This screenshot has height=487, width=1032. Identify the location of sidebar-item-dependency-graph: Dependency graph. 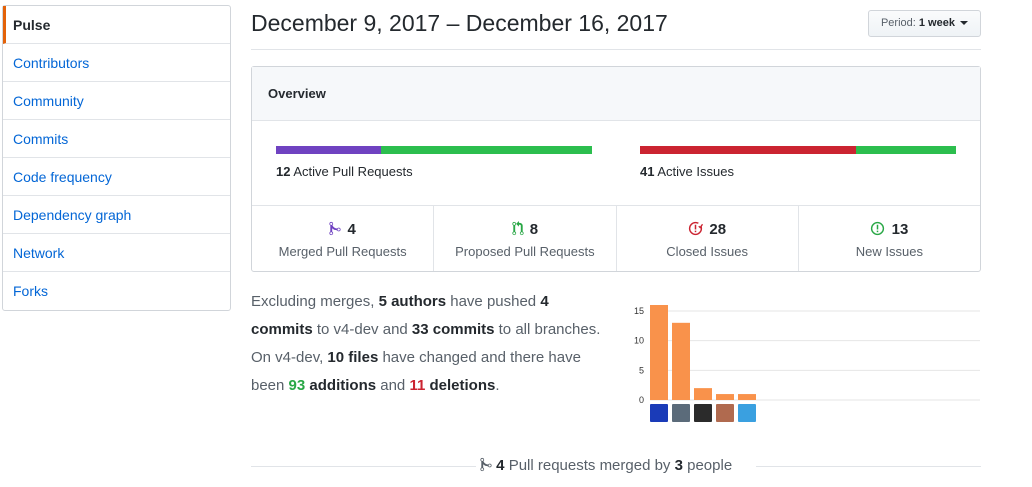
(116, 215).